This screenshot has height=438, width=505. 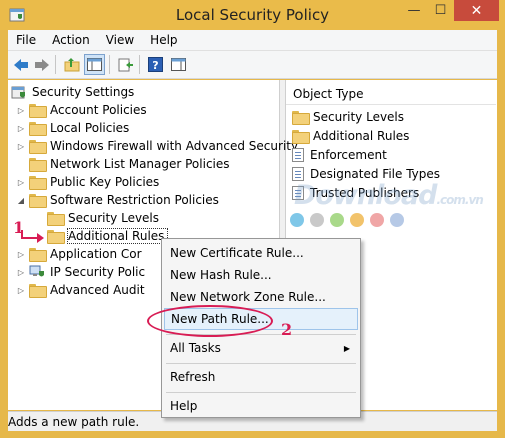 What do you see at coordinates (252, 65) in the screenshot?
I see `toolbar: ?` at bounding box center [252, 65].